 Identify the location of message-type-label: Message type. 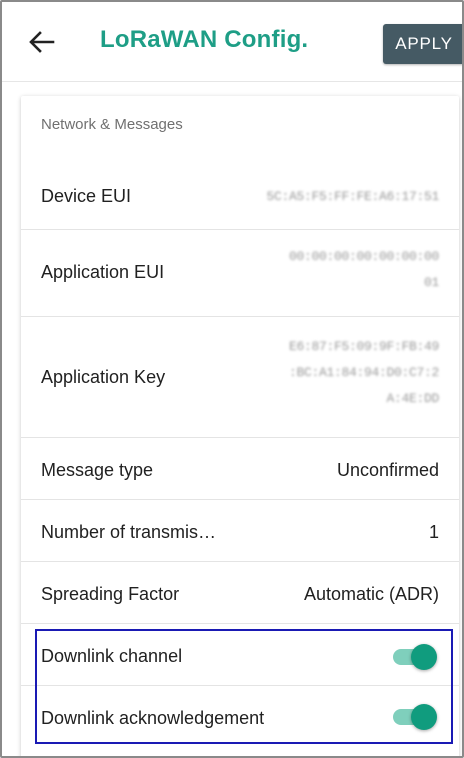
(97, 470).